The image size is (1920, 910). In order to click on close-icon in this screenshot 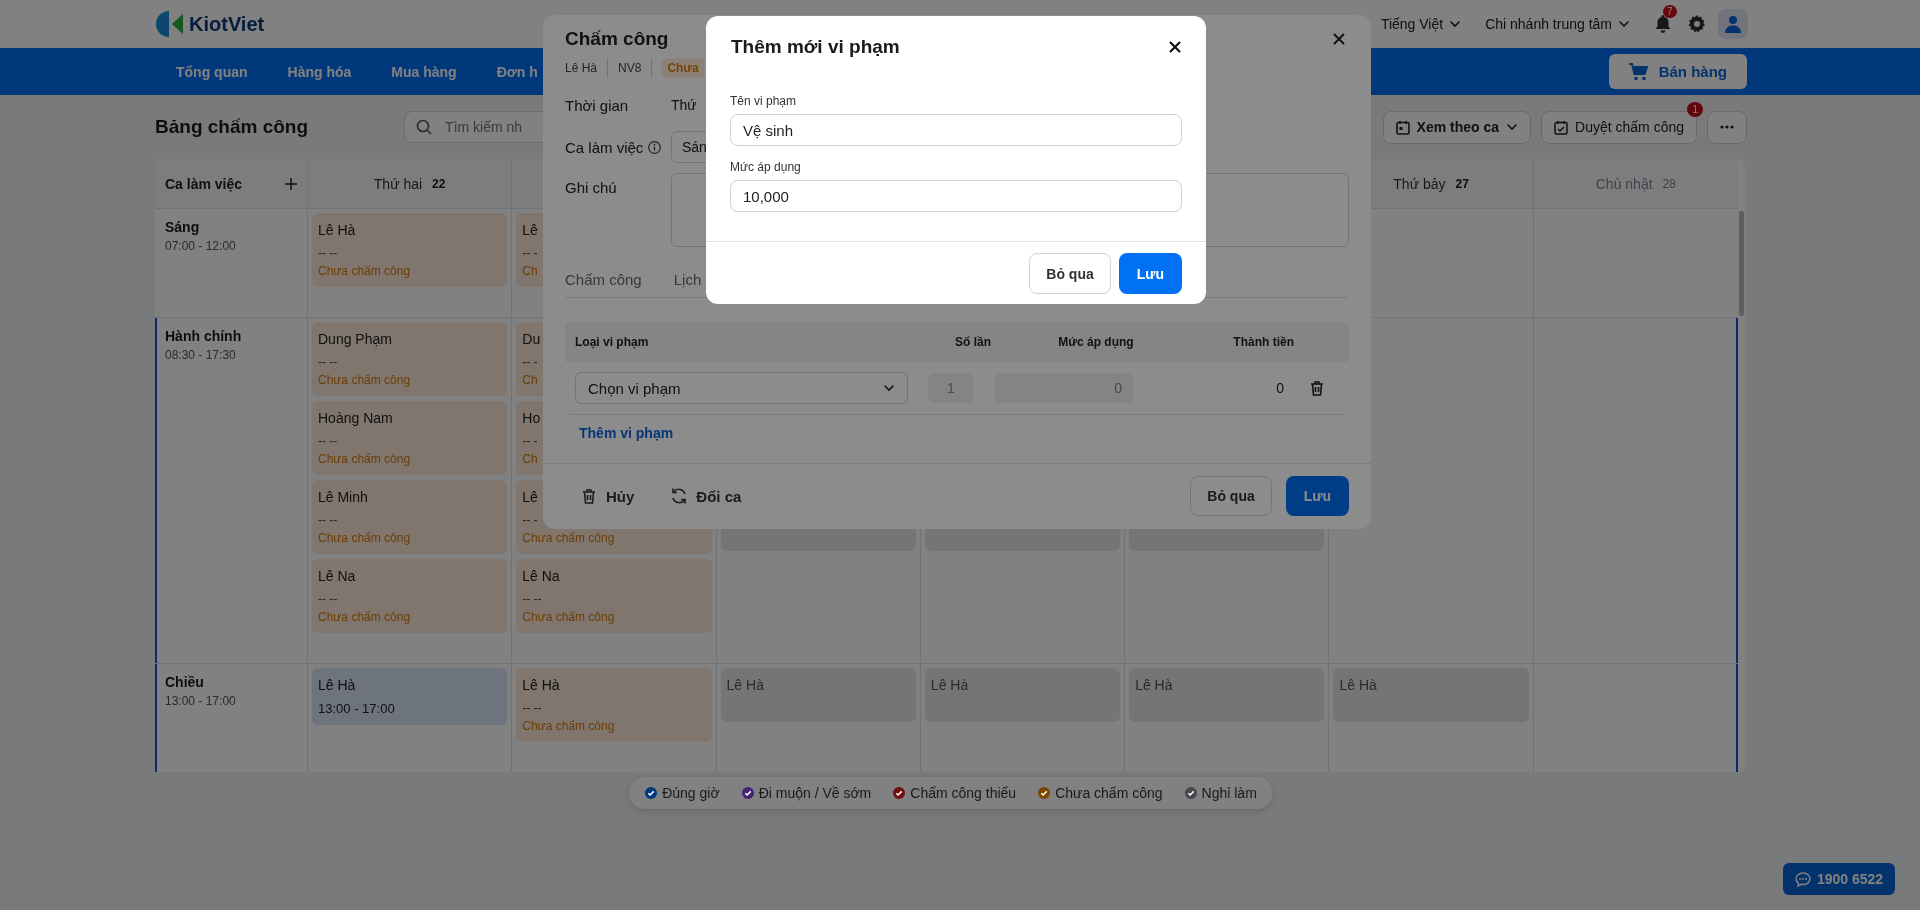, I will do `click(1175, 47)`.